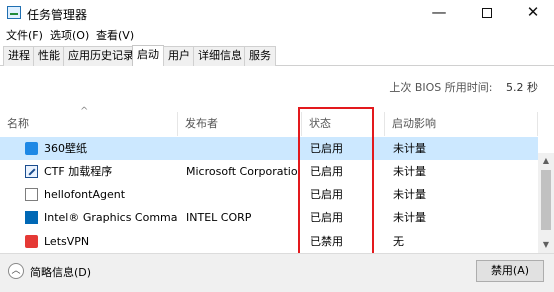 The width and height of the screenshot is (554, 292). What do you see at coordinates (89, 124) in the screenshot?
I see `column-header-name: 名称` at bounding box center [89, 124].